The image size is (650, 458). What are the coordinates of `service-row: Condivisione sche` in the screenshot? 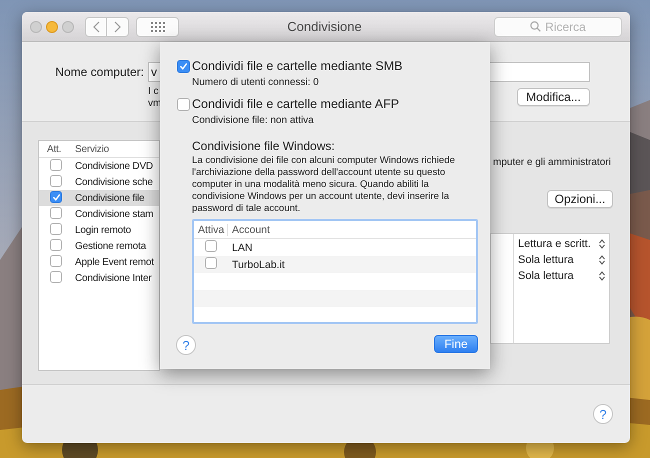 It's located at (99, 182).